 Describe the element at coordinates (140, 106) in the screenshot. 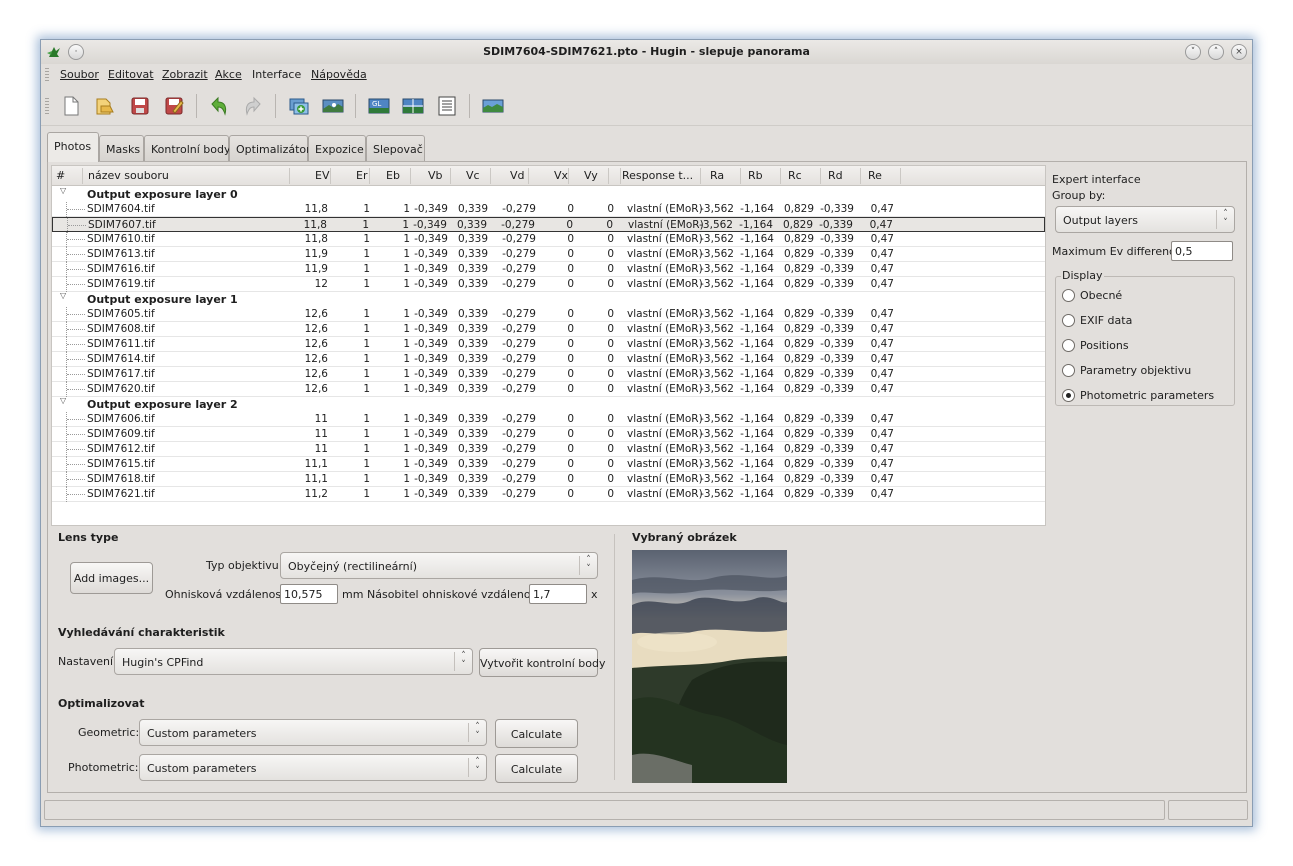

I see `save-icon` at that location.